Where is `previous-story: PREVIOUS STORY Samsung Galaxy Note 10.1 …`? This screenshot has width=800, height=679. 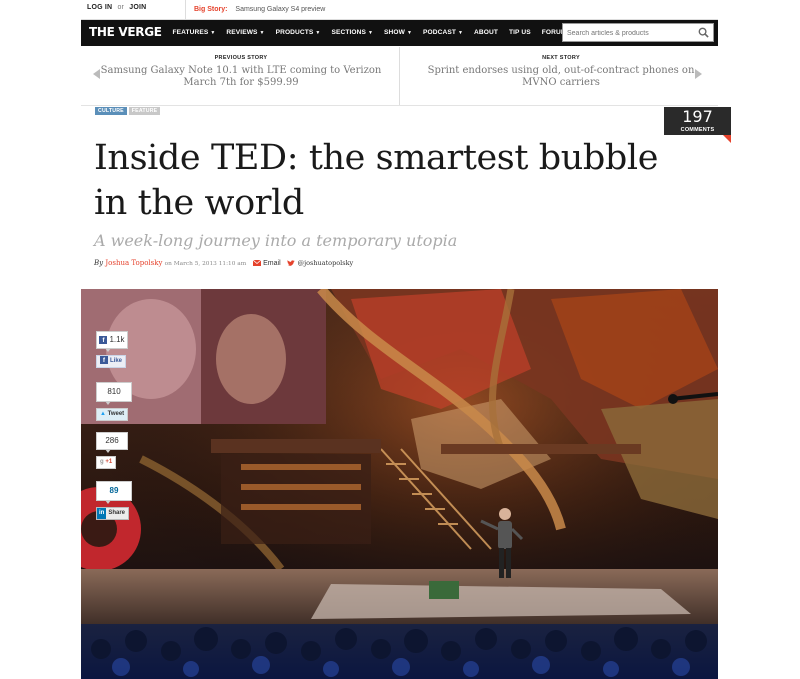 previous-story: PREVIOUS STORY Samsung Galaxy Note 10.1 … is located at coordinates (241, 72).